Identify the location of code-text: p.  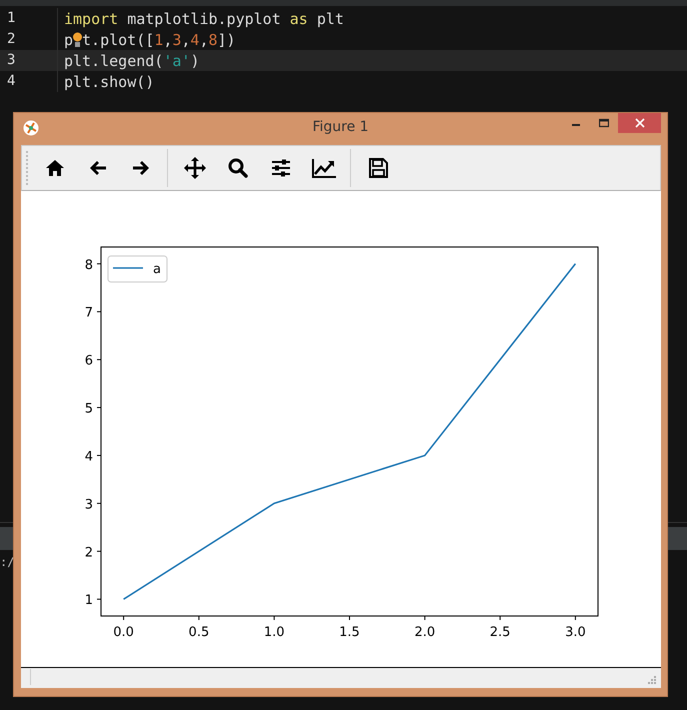
(69, 39).